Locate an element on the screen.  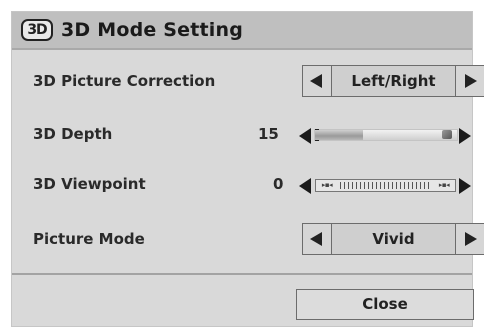
viewpoint-decrease-icon is located at coordinates (305, 186).